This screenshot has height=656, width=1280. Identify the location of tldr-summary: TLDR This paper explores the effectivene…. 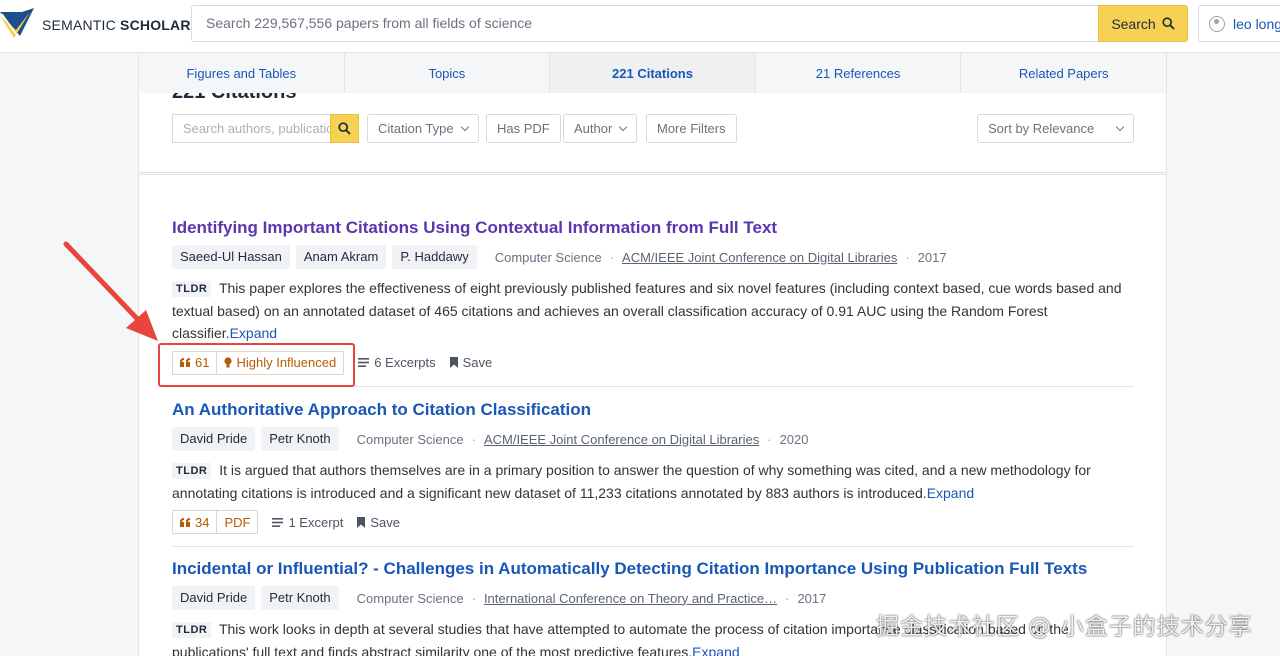
(653, 311).